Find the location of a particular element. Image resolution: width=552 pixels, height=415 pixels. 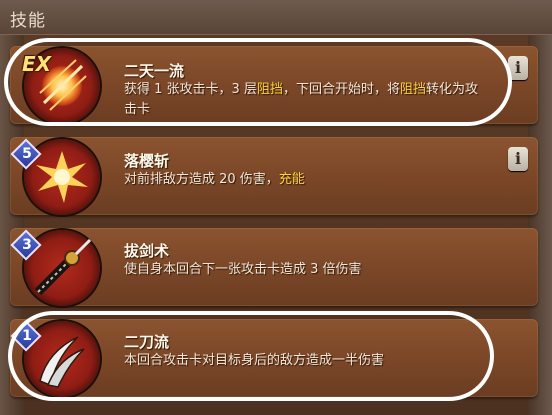

info-button: i is located at coordinates (518, 159).